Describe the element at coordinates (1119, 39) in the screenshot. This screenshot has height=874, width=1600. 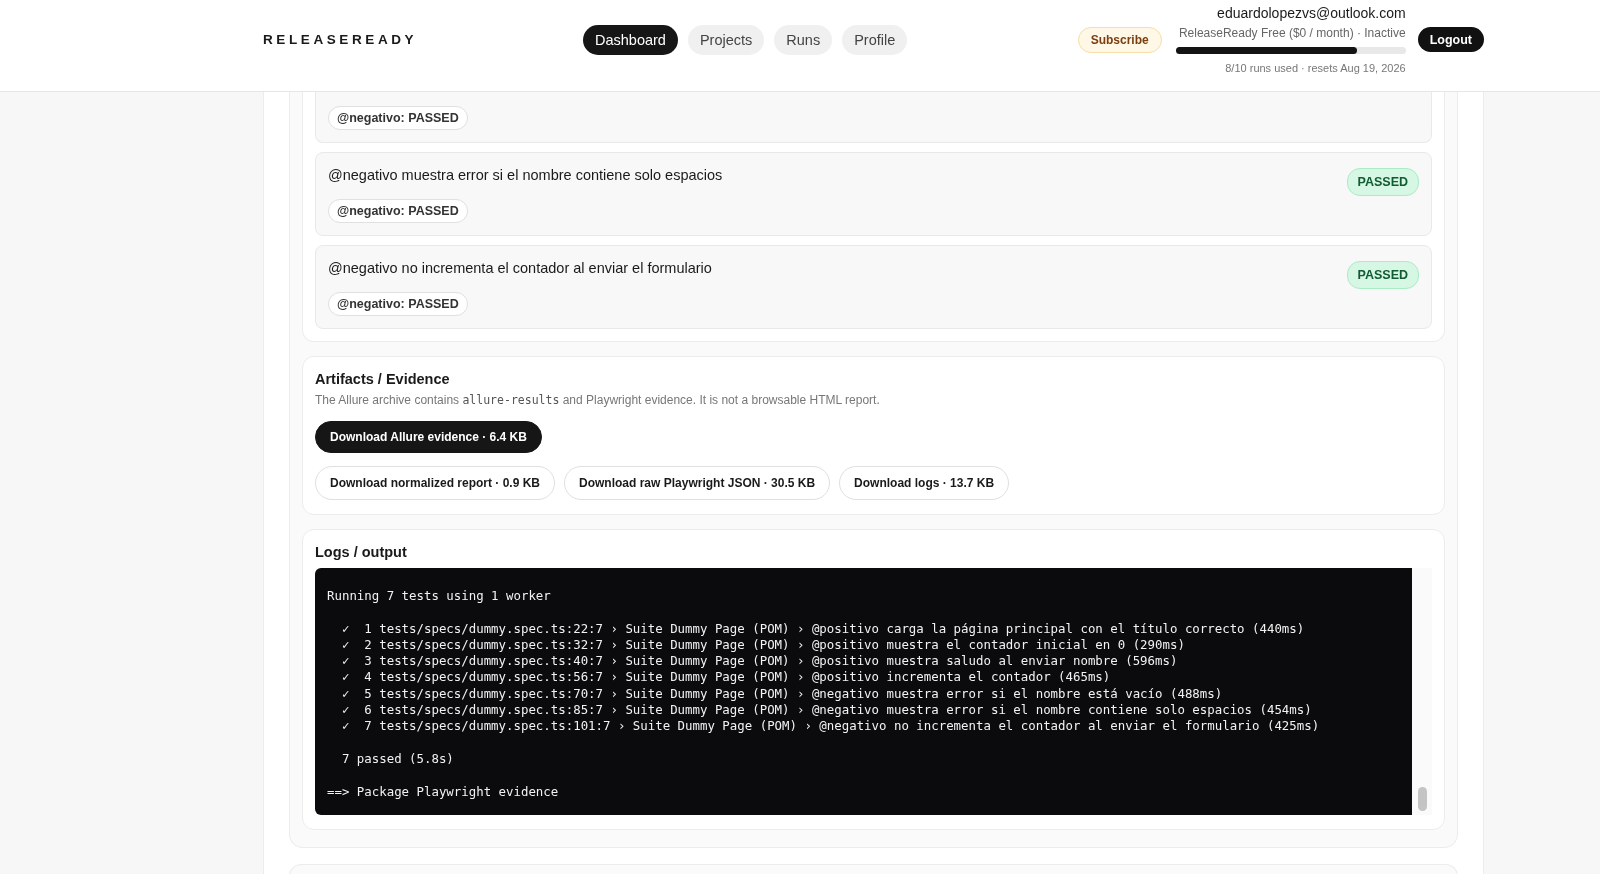
I see `subscribe-button: Subscribe` at that location.